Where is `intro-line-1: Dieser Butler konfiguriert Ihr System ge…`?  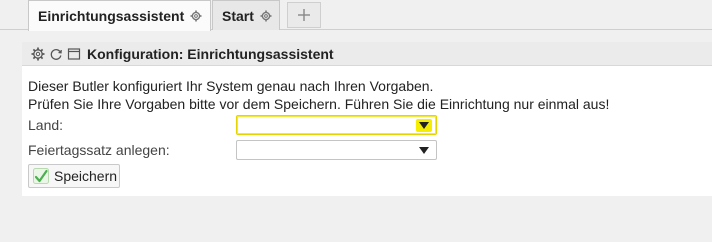
intro-line-1: Dieser Butler konfiguriert Ihr System ge… is located at coordinates (231, 86).